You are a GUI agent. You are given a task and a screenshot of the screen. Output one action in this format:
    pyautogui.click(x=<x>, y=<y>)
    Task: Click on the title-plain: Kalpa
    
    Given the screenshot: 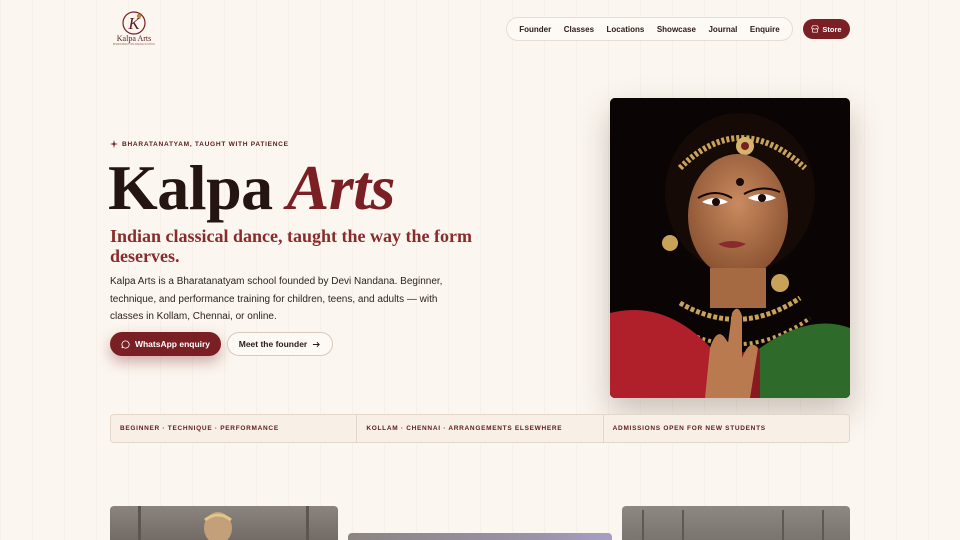 What is the action you would take?
    pyautogui.click(x=190, y=187)
    